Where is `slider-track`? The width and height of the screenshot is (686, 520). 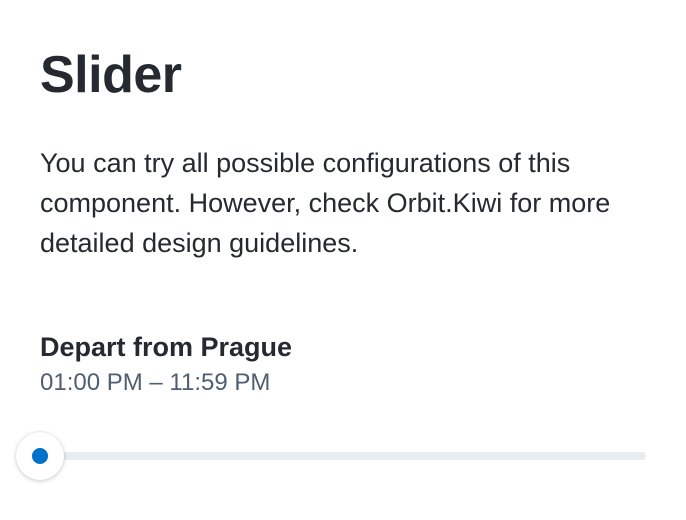 slider-track is located at coordinates (343, 456).